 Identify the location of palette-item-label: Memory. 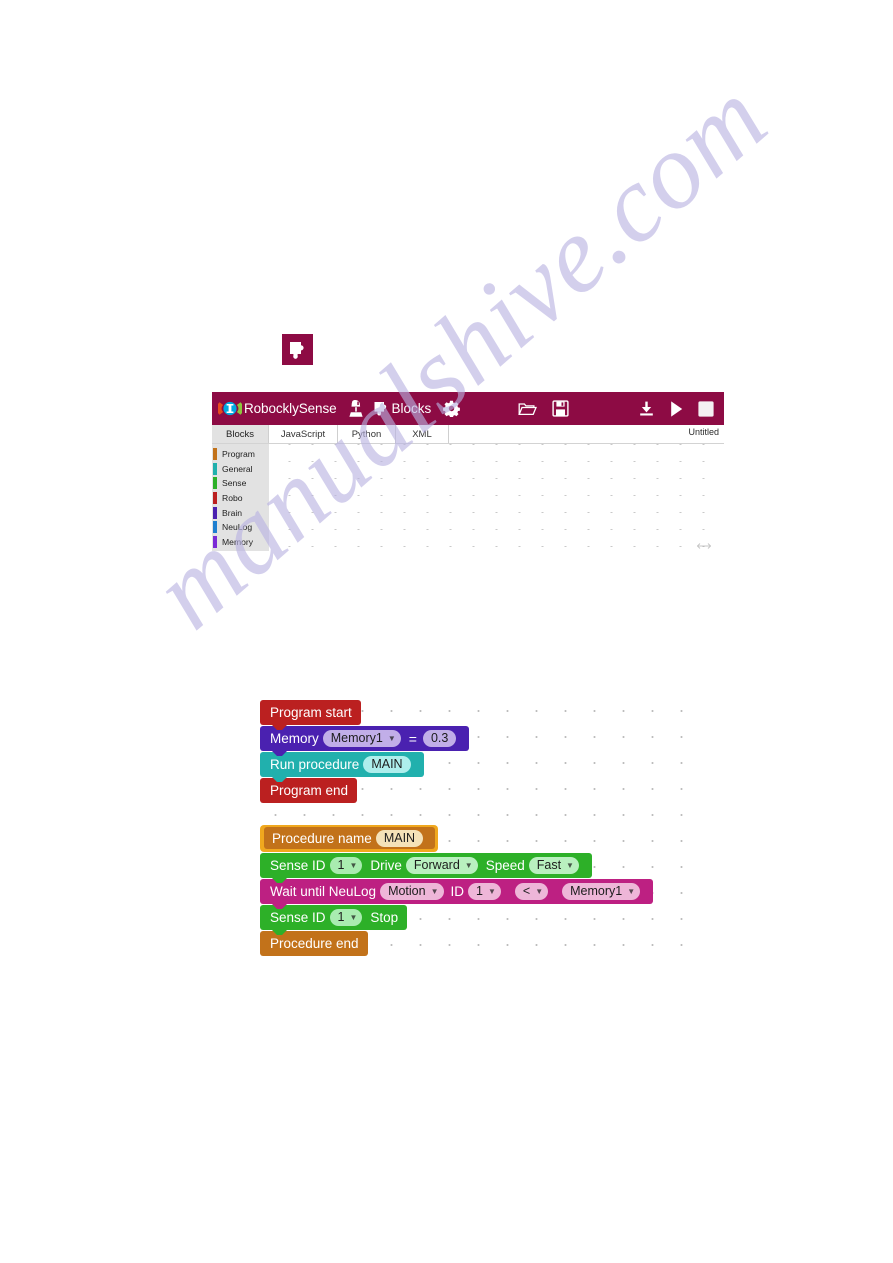
(238, 541).